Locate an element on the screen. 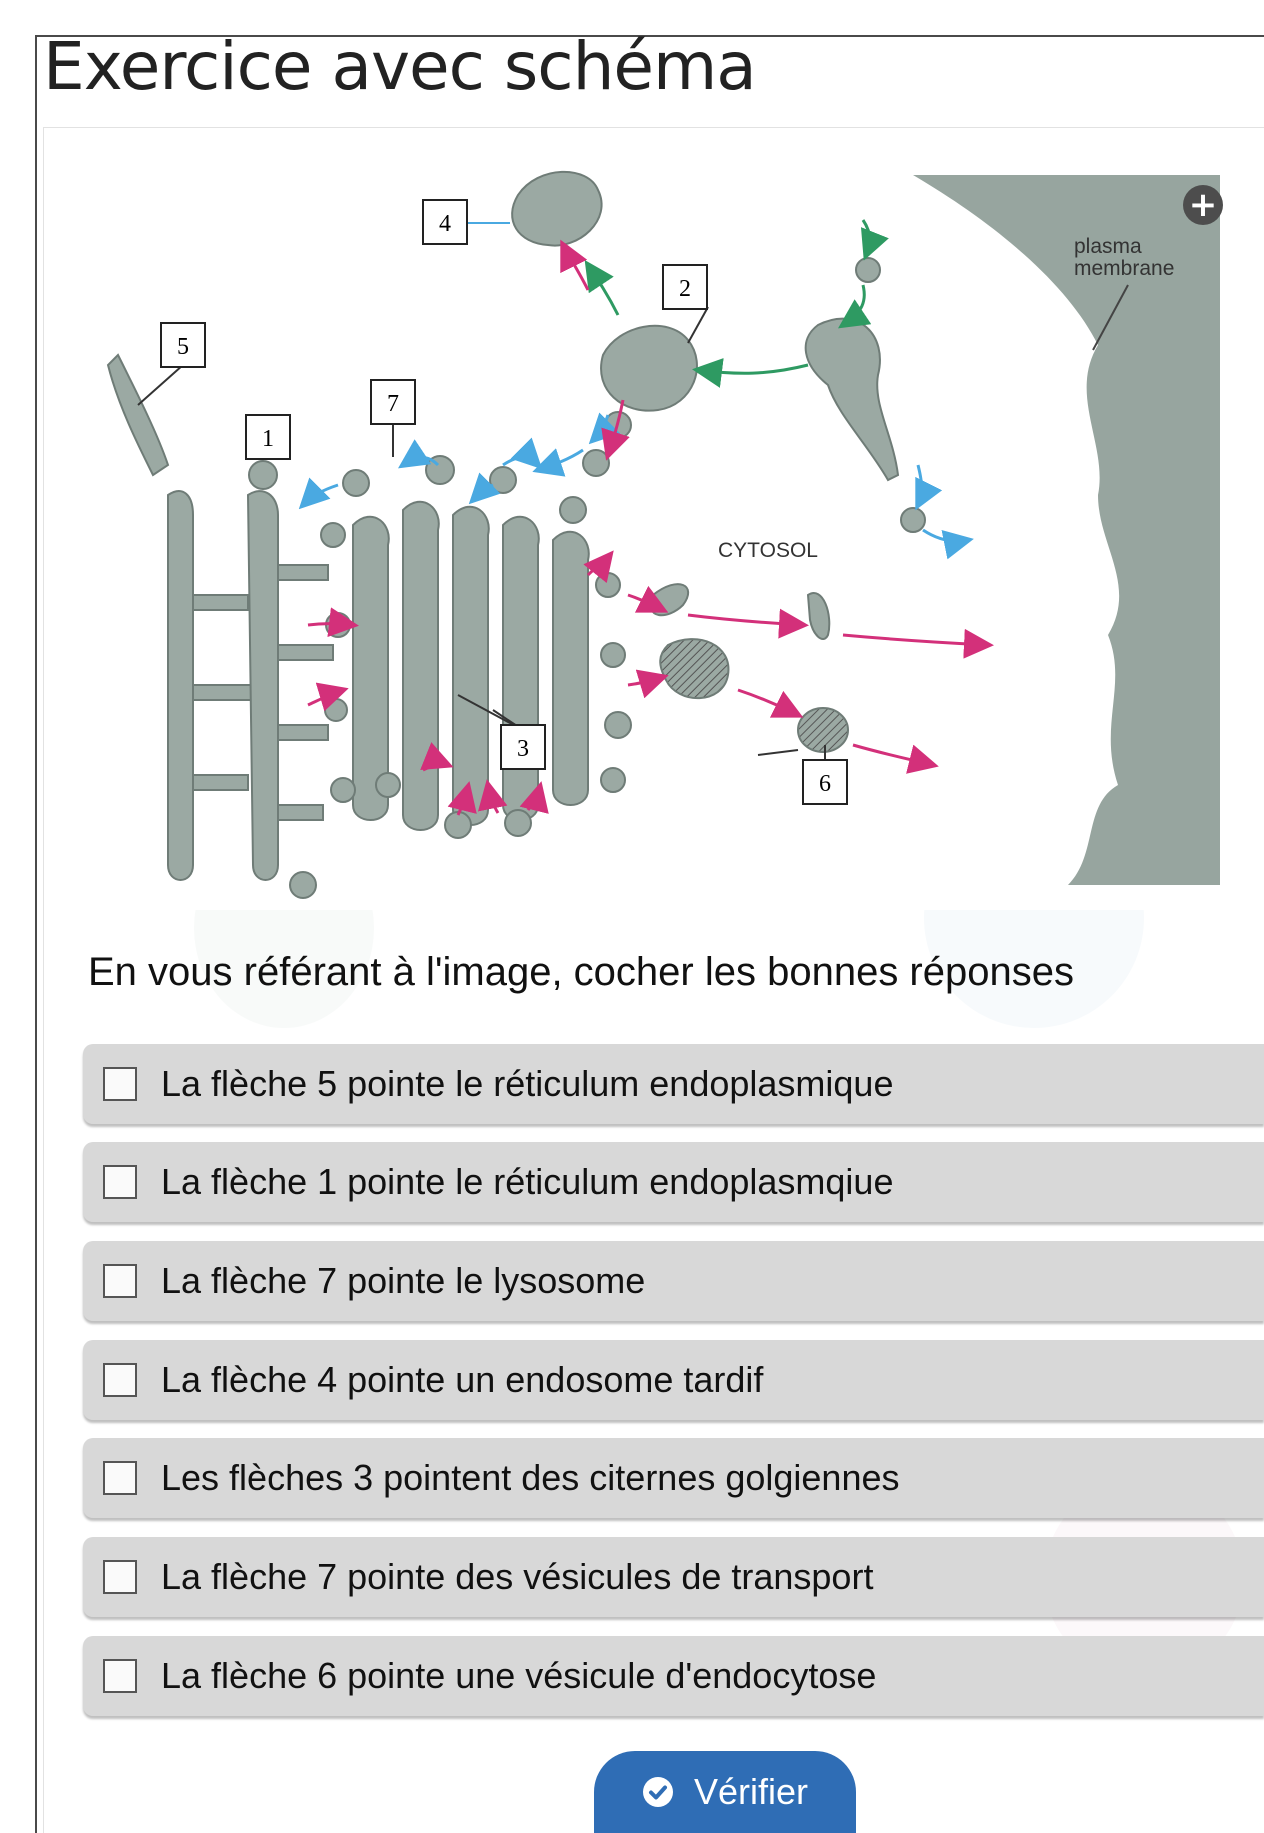  answer-label: La flèche 4 pointe un endosome tardif is located at coordinates (462, 1379).